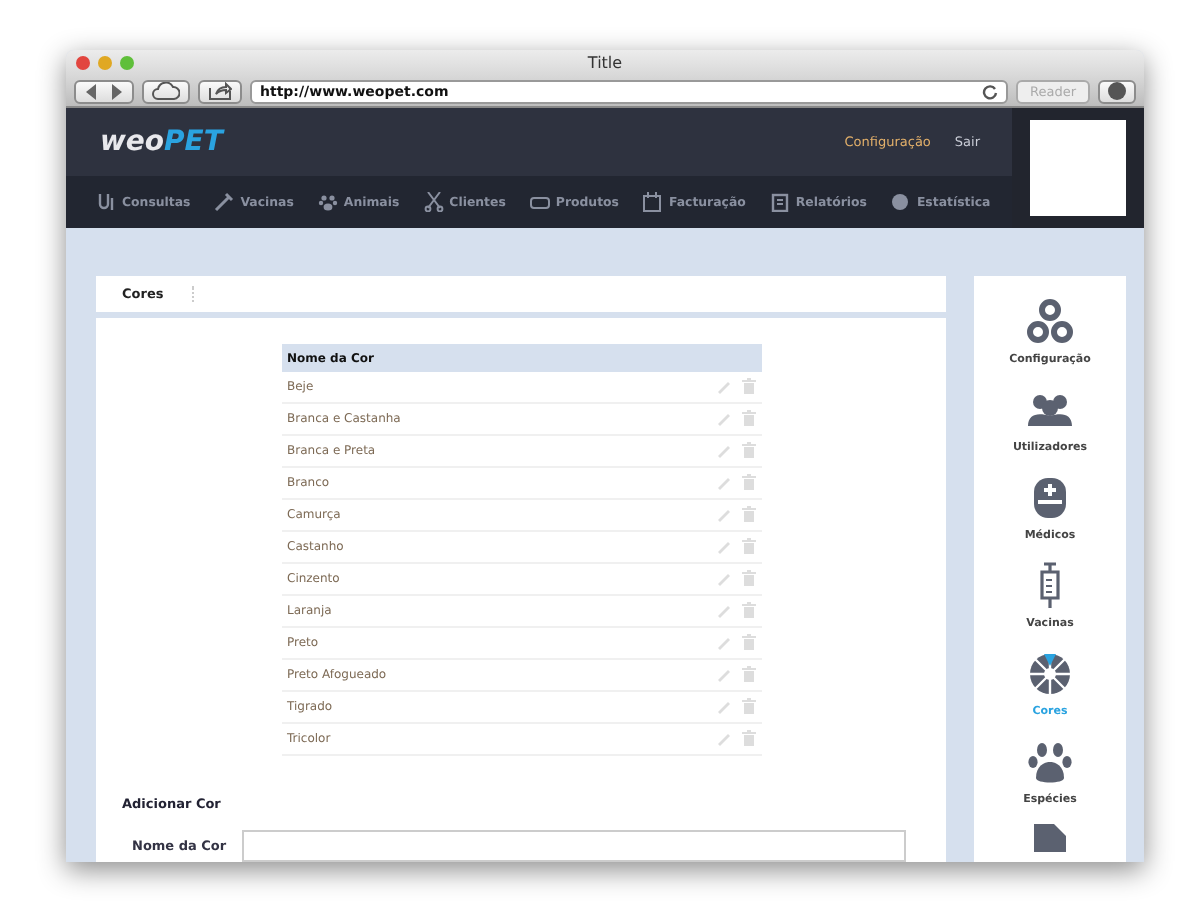  What do you see at coordinates (574, 846) in the screenshot?
I see `input-field` at bounding box center [574, 846].